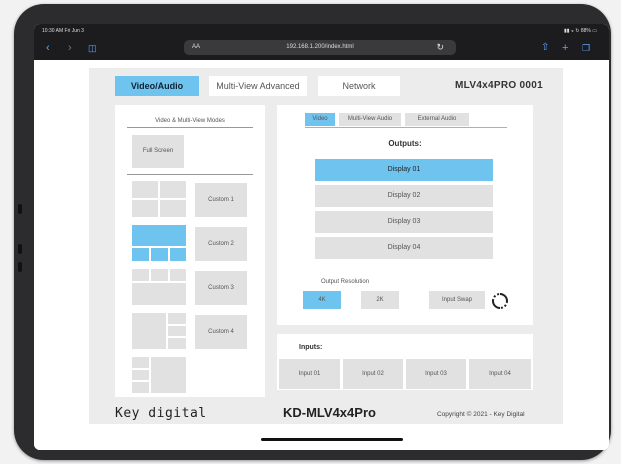 The image size is (621, 464). Describe the element at coordinates (436, 374) in the screenshot. I see `input-03-button: Input 03` at that location.